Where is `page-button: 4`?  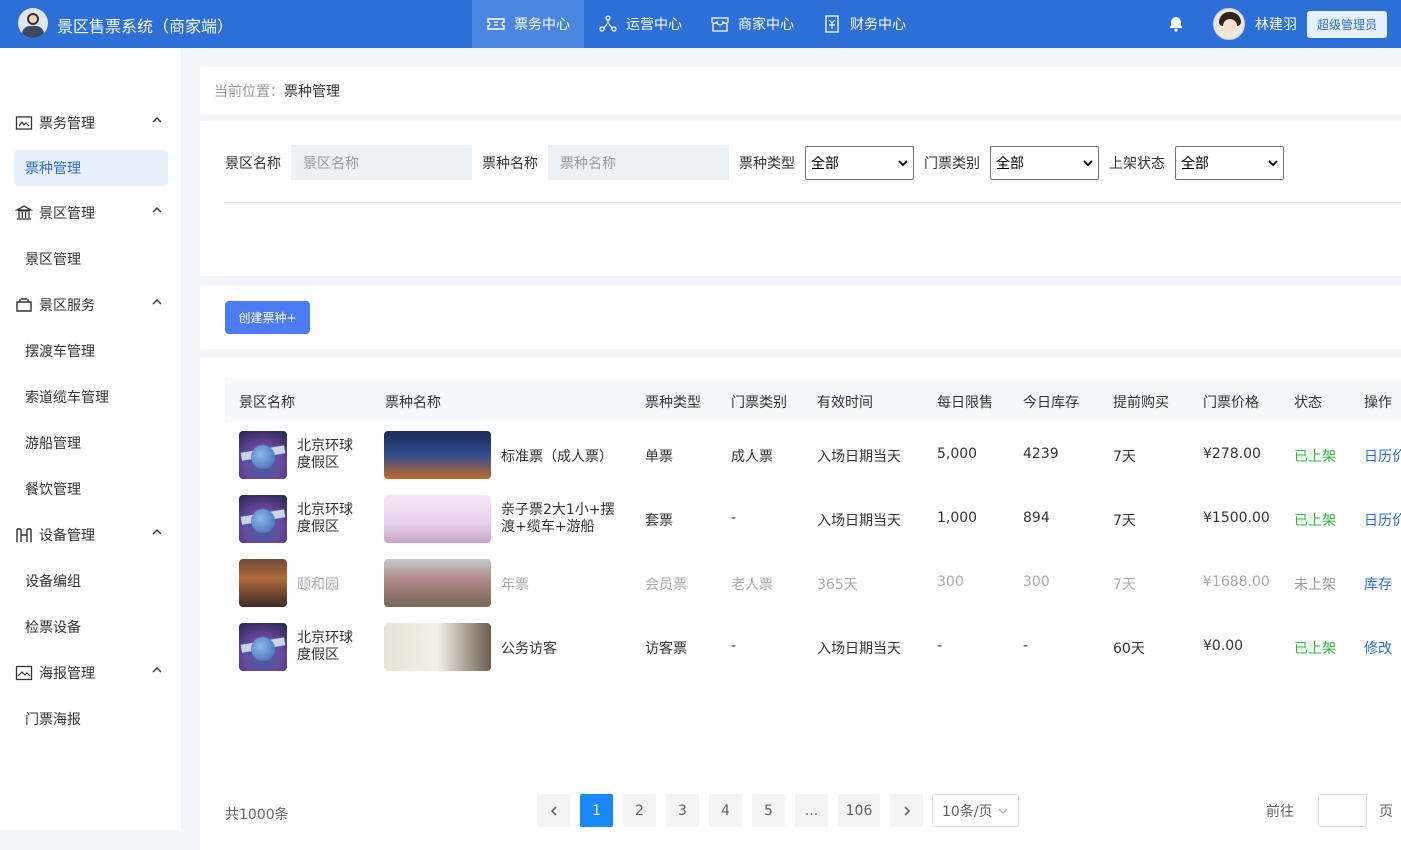
page-button: 4 is located at coordinates (725, 810).